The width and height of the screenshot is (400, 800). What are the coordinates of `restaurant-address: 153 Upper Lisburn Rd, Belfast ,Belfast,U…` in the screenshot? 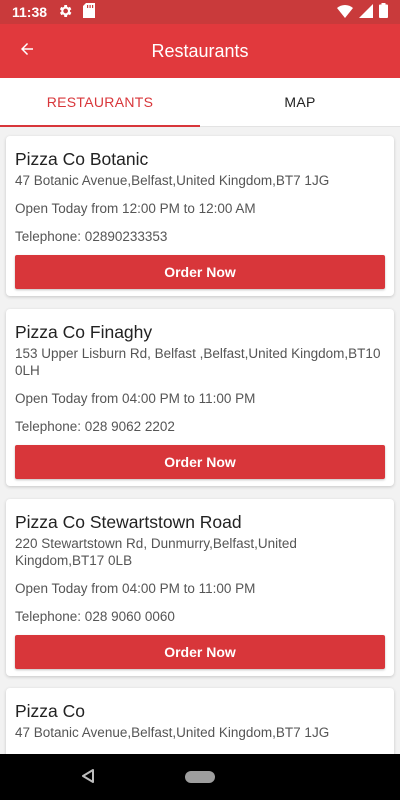 It's located at (198, 362).